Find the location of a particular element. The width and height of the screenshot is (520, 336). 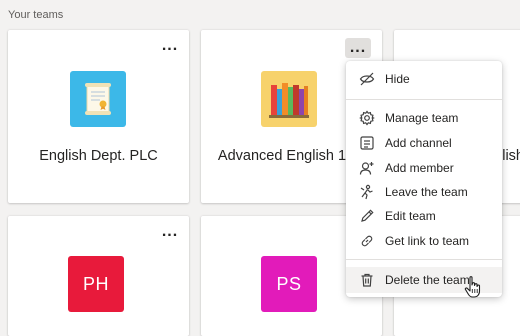

menu-item-label: Edit team is located at coordinates (410, 216).